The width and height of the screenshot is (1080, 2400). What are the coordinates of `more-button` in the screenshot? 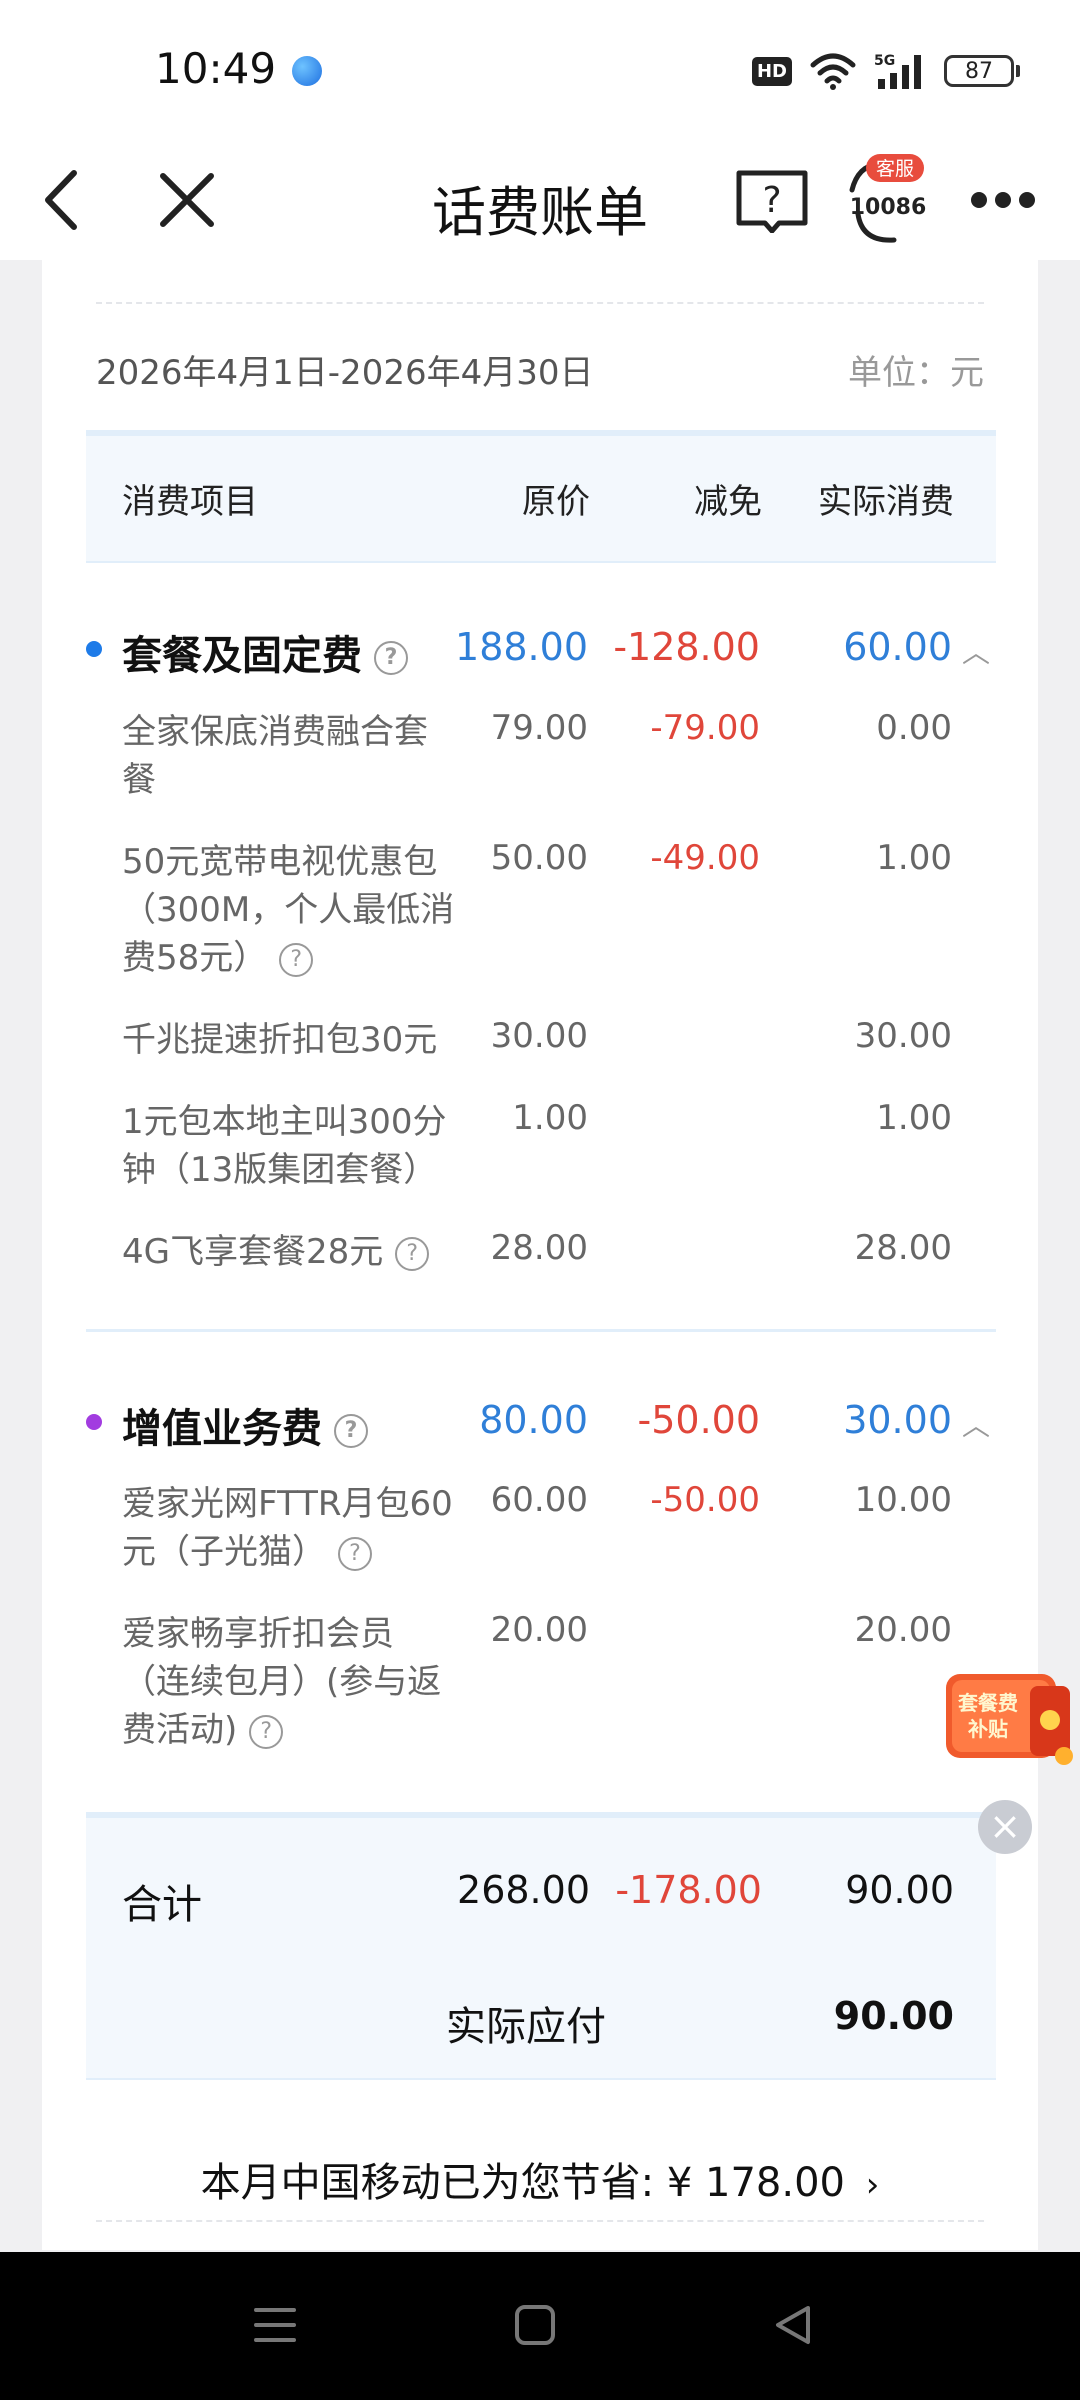 It's located at (1003, 200).